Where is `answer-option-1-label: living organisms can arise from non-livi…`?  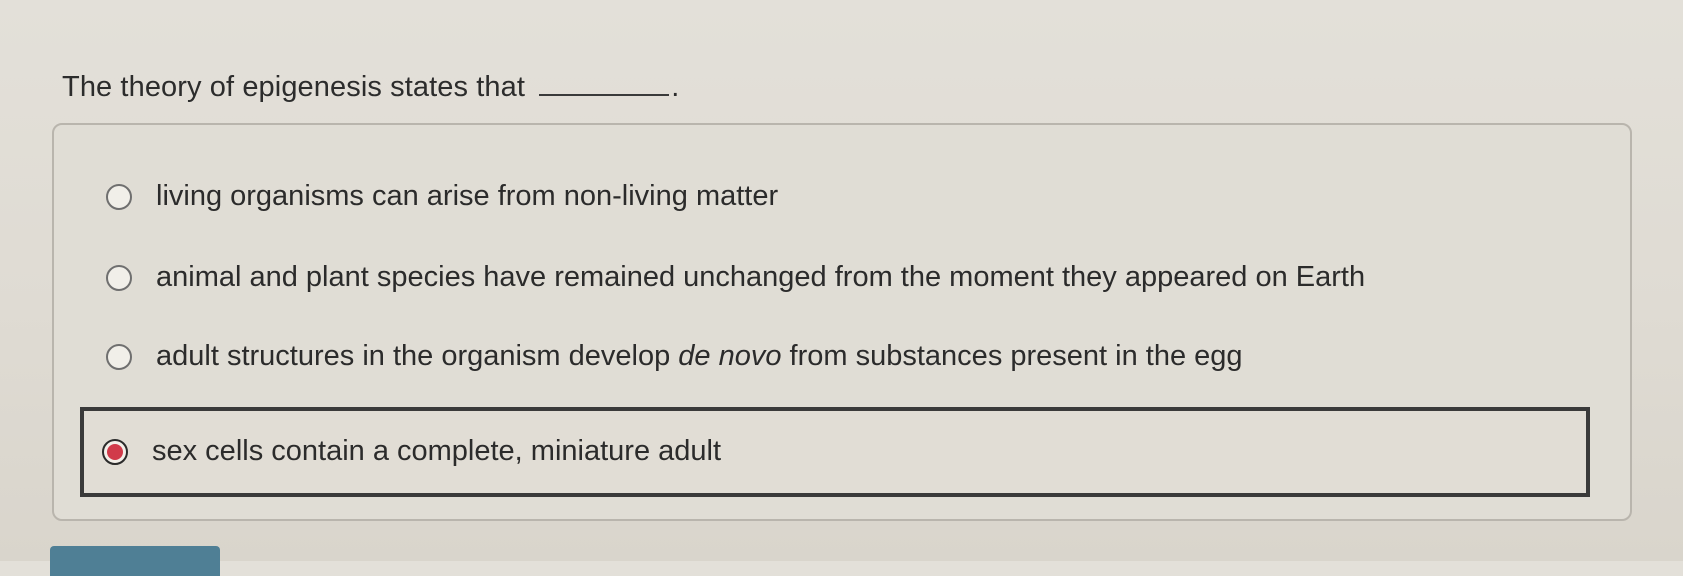 answer-option-1-label: living organisms can arise from non-livi… is located at coordinates (467, 196).